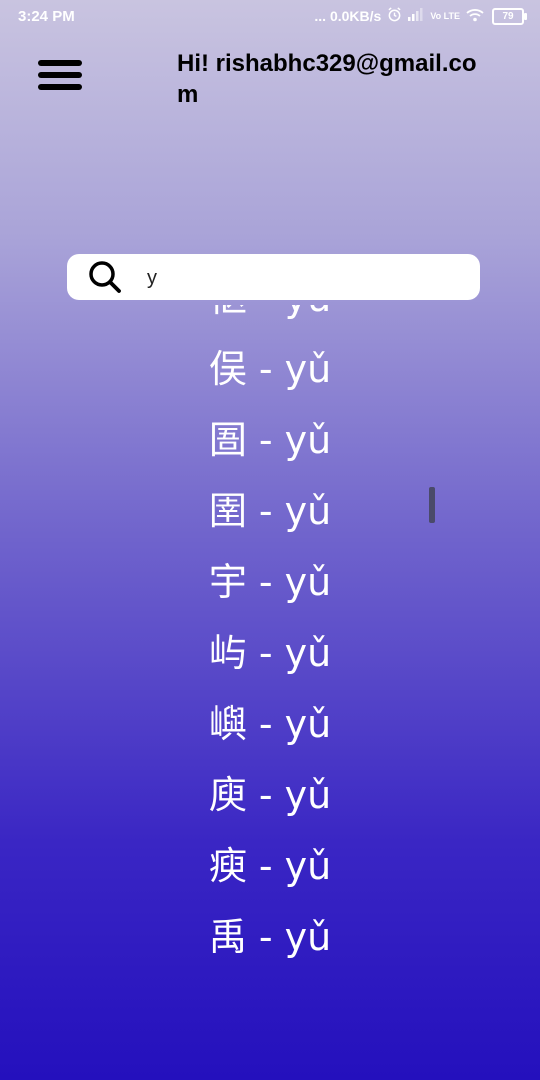  Describe the element at coordinates (227, 937) in the screenshot. I see `result-hanzi: 禹` at that location.